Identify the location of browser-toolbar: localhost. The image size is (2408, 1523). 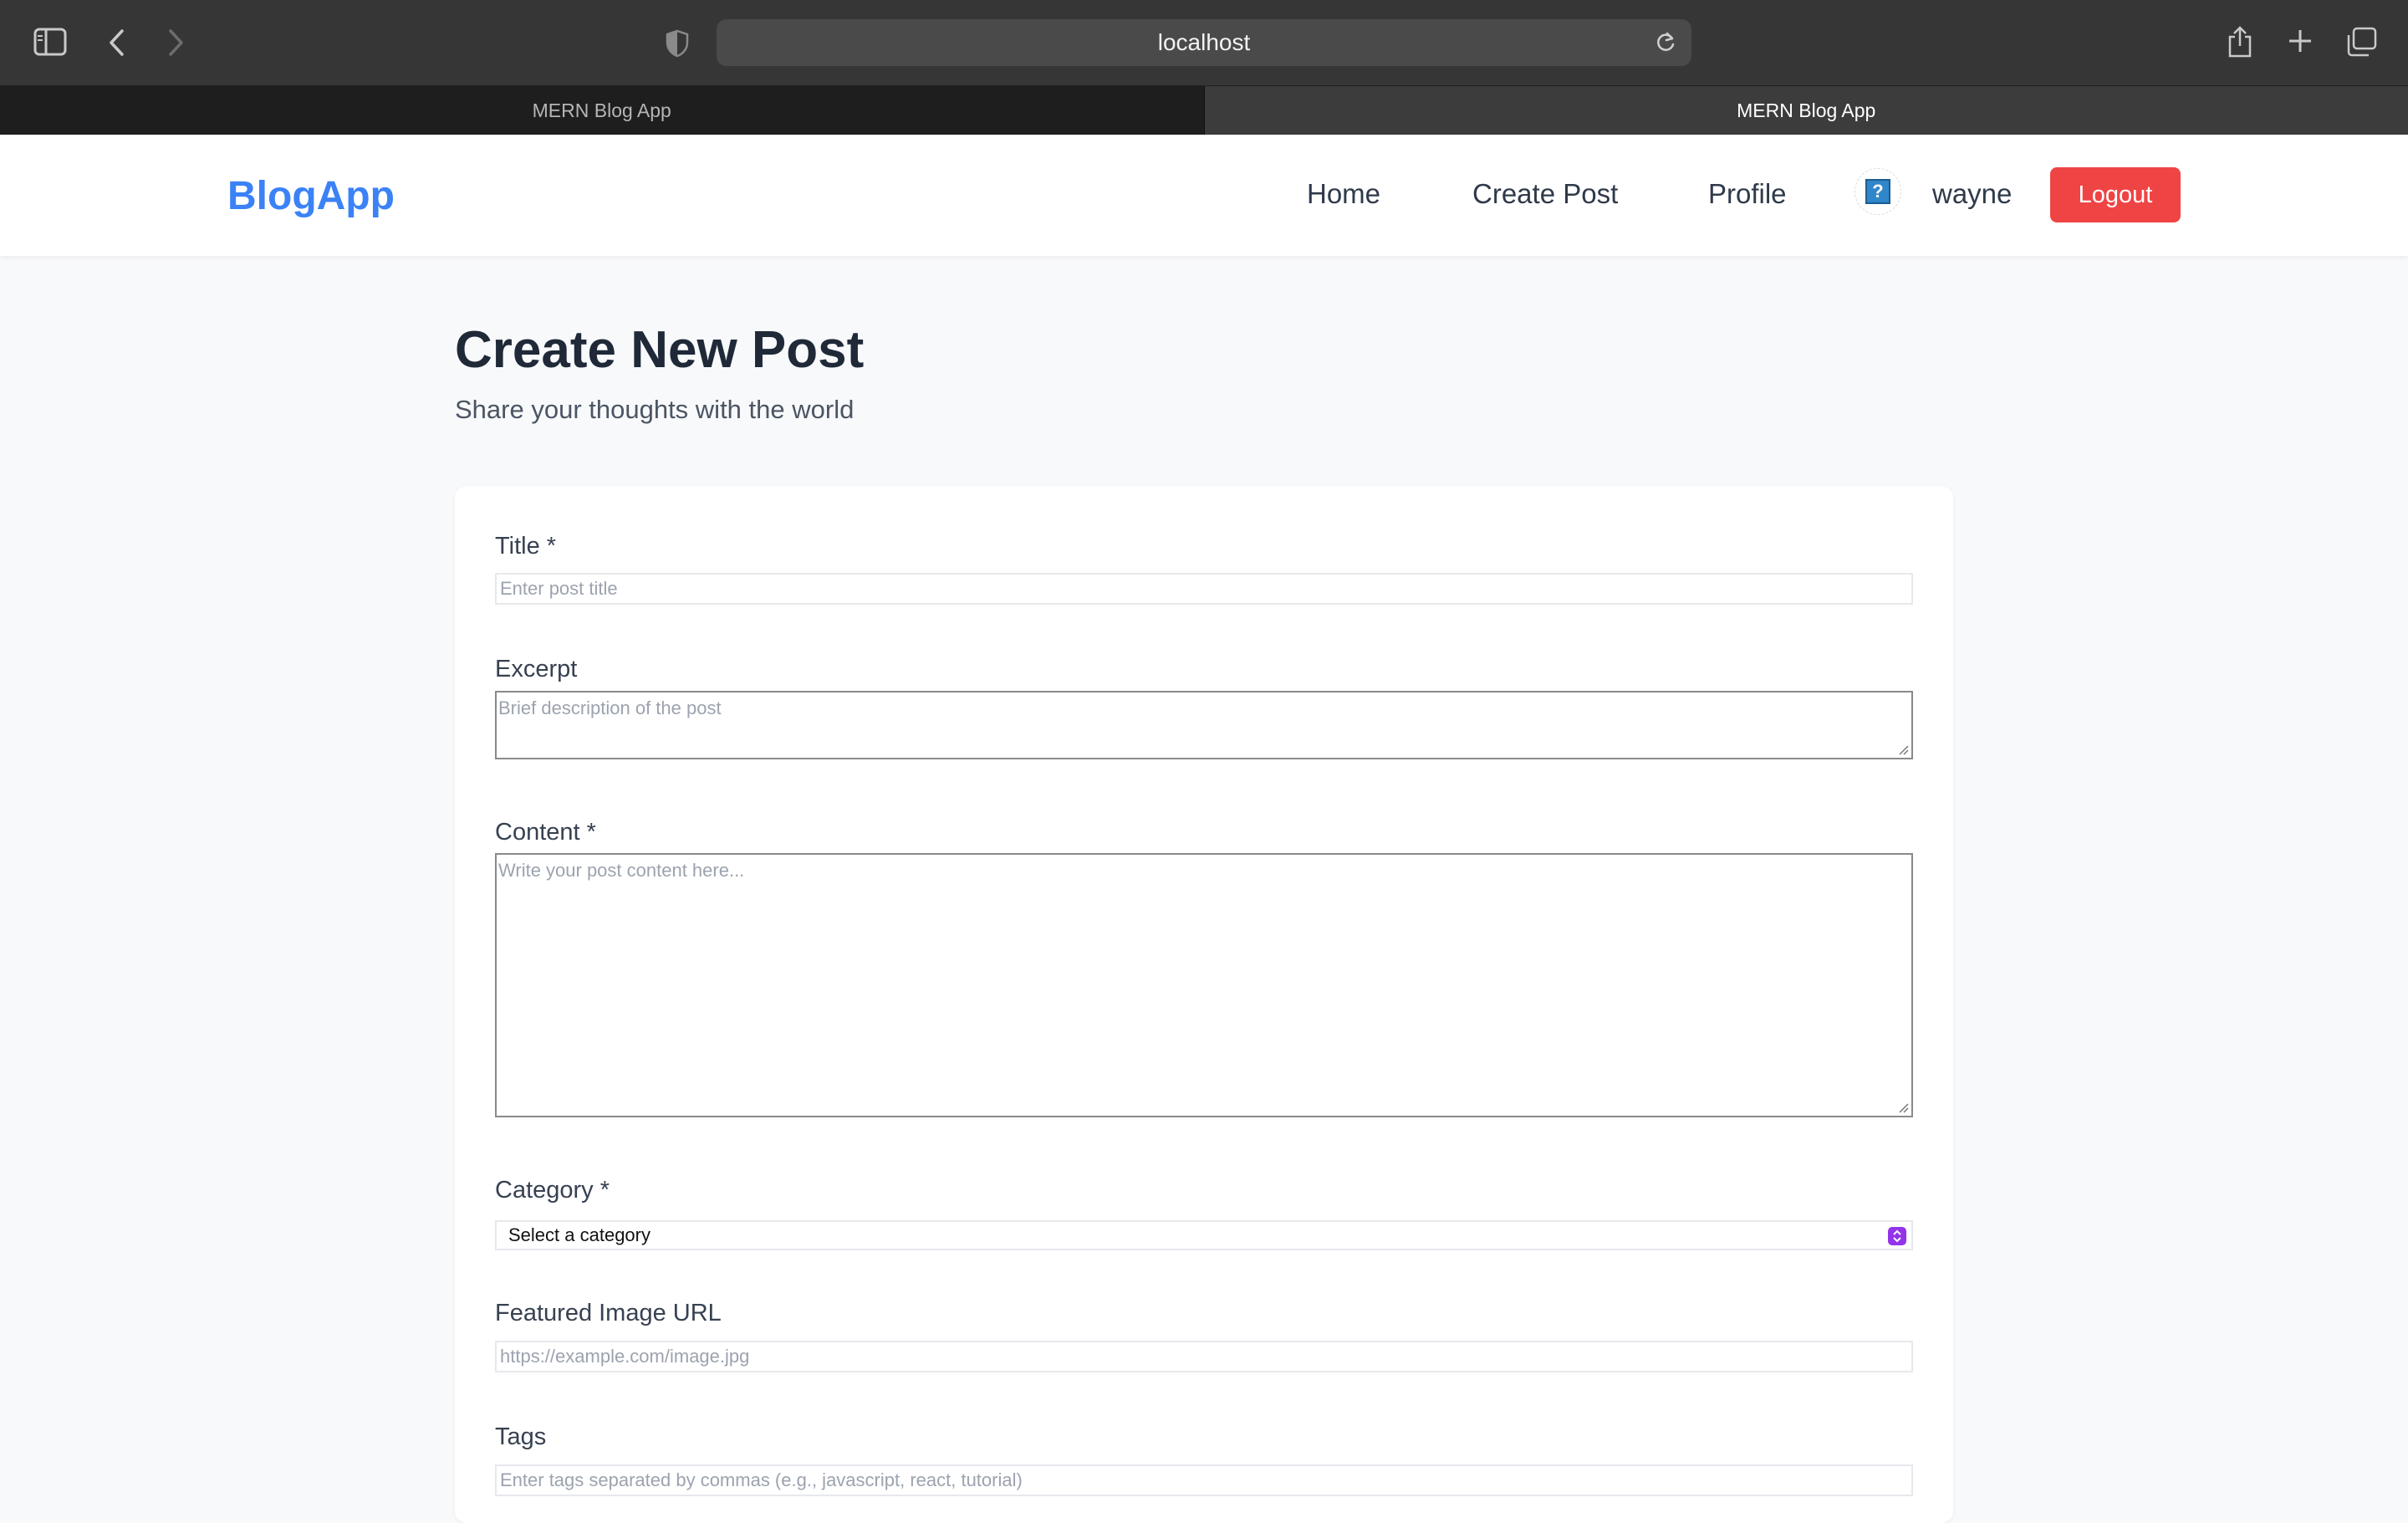
(1204, 43).